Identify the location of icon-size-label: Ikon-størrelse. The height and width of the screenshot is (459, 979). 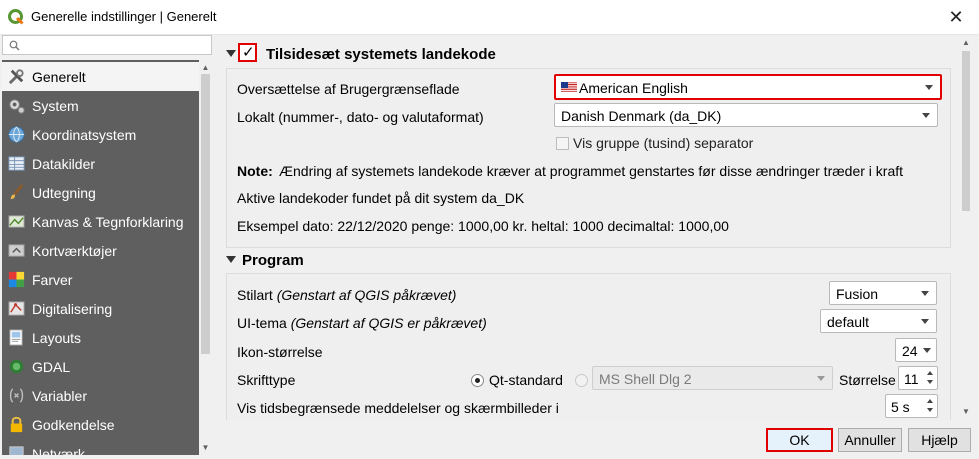
(280, 352).